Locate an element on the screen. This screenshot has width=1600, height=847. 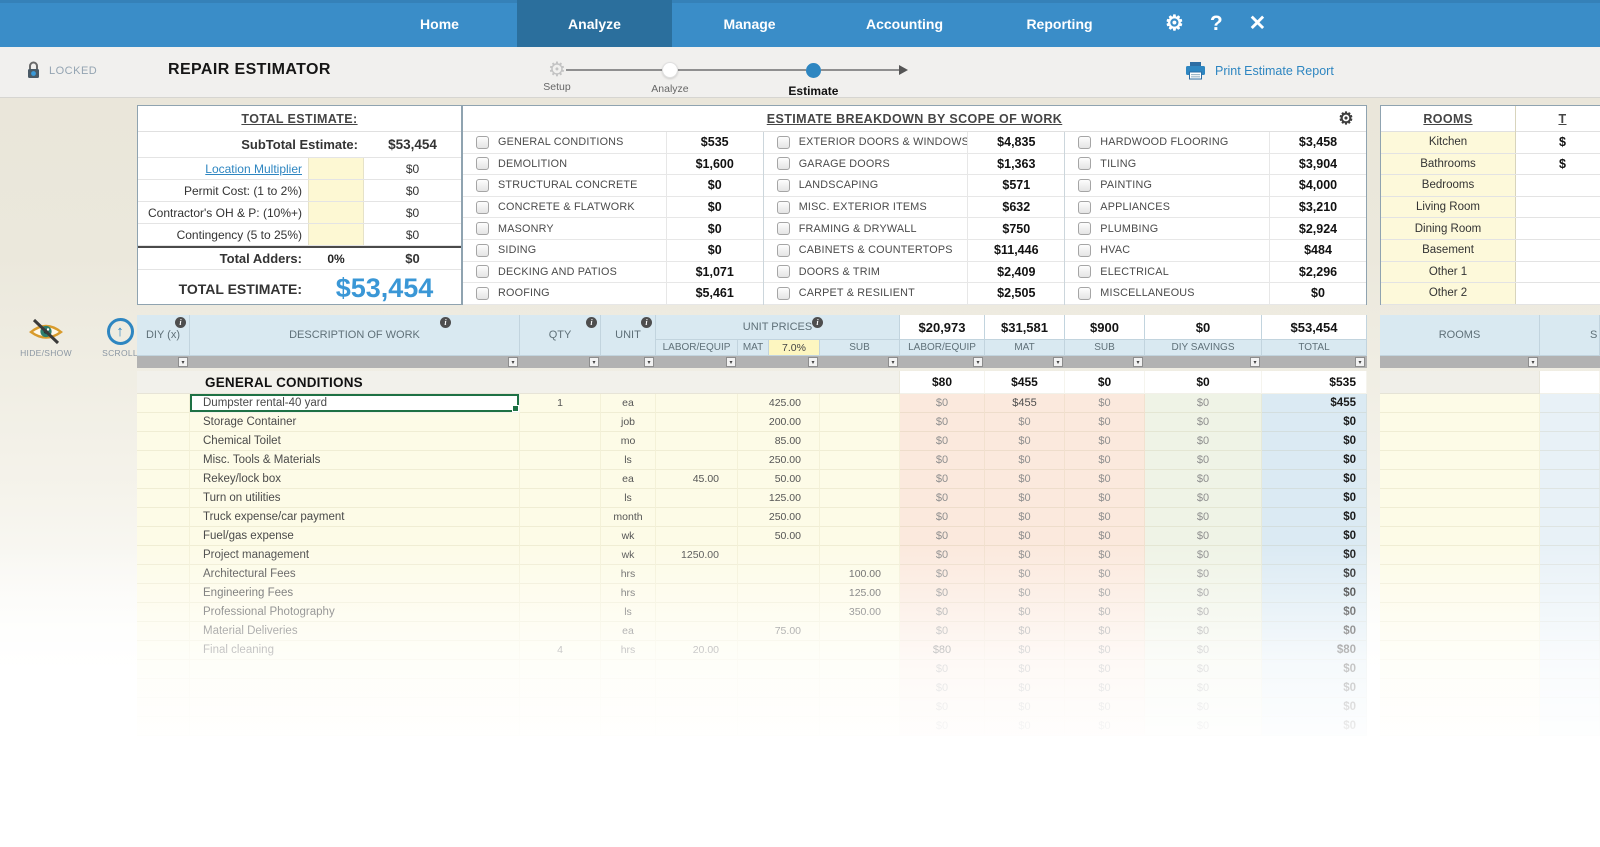
description-cell: Storage Container is located at coordinates (355, 422).